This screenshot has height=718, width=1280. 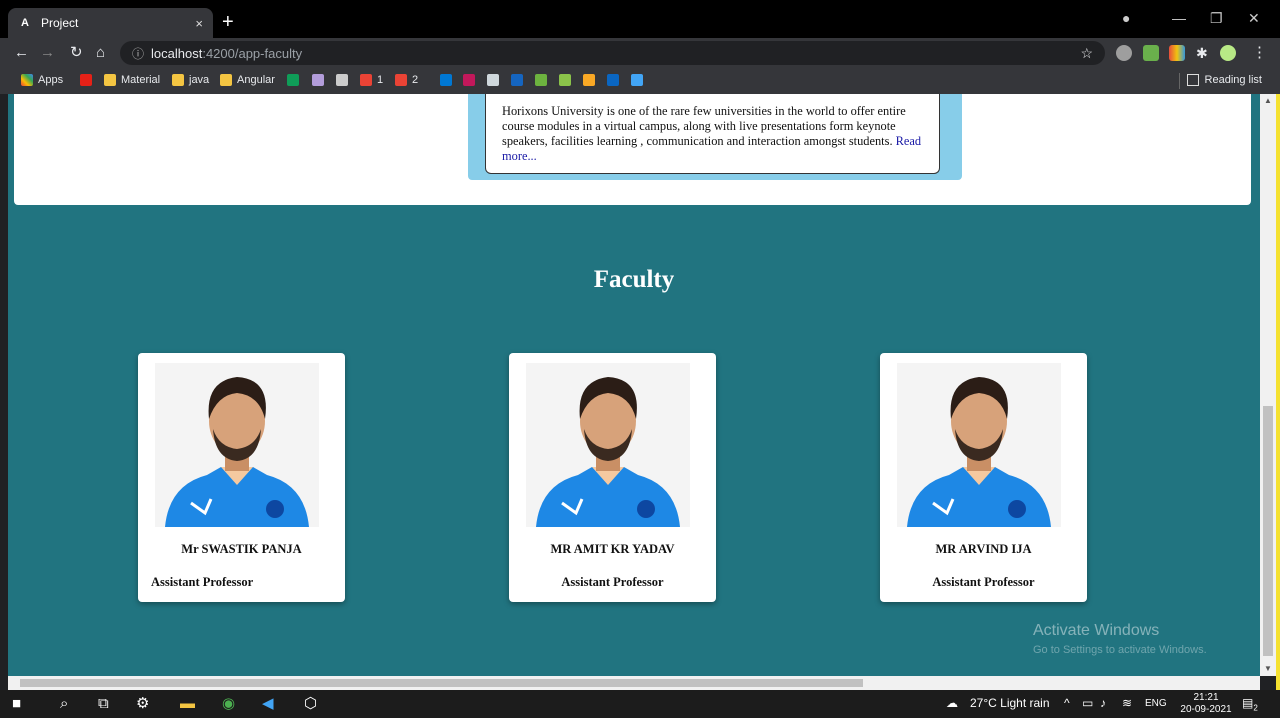 What do you see at coordinates (1254, 18) in the screenshot?
I see `close-window-icon: ✕` at bounding box center [1254, 18].